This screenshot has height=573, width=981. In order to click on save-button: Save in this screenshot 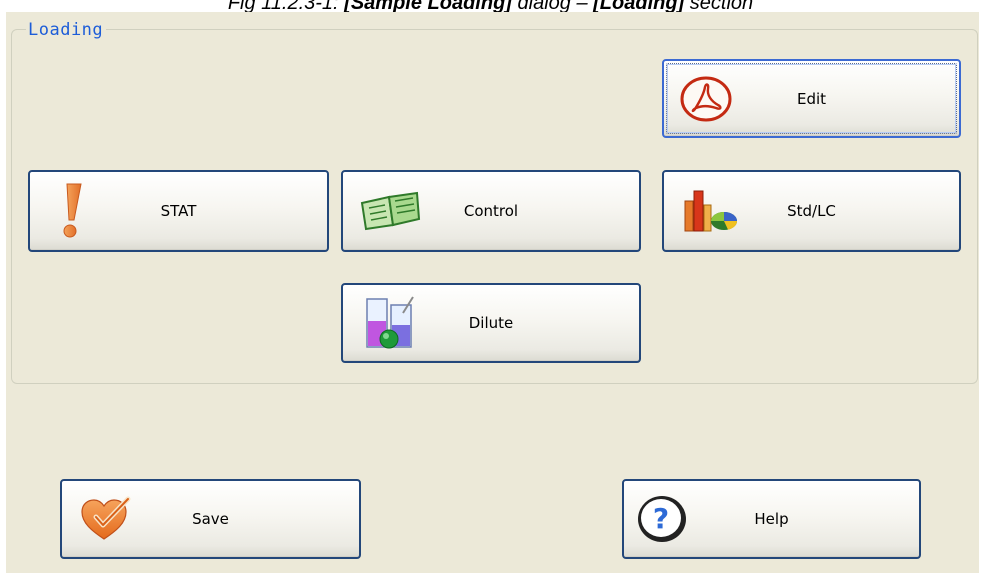, I will do `click(210, 519)`.